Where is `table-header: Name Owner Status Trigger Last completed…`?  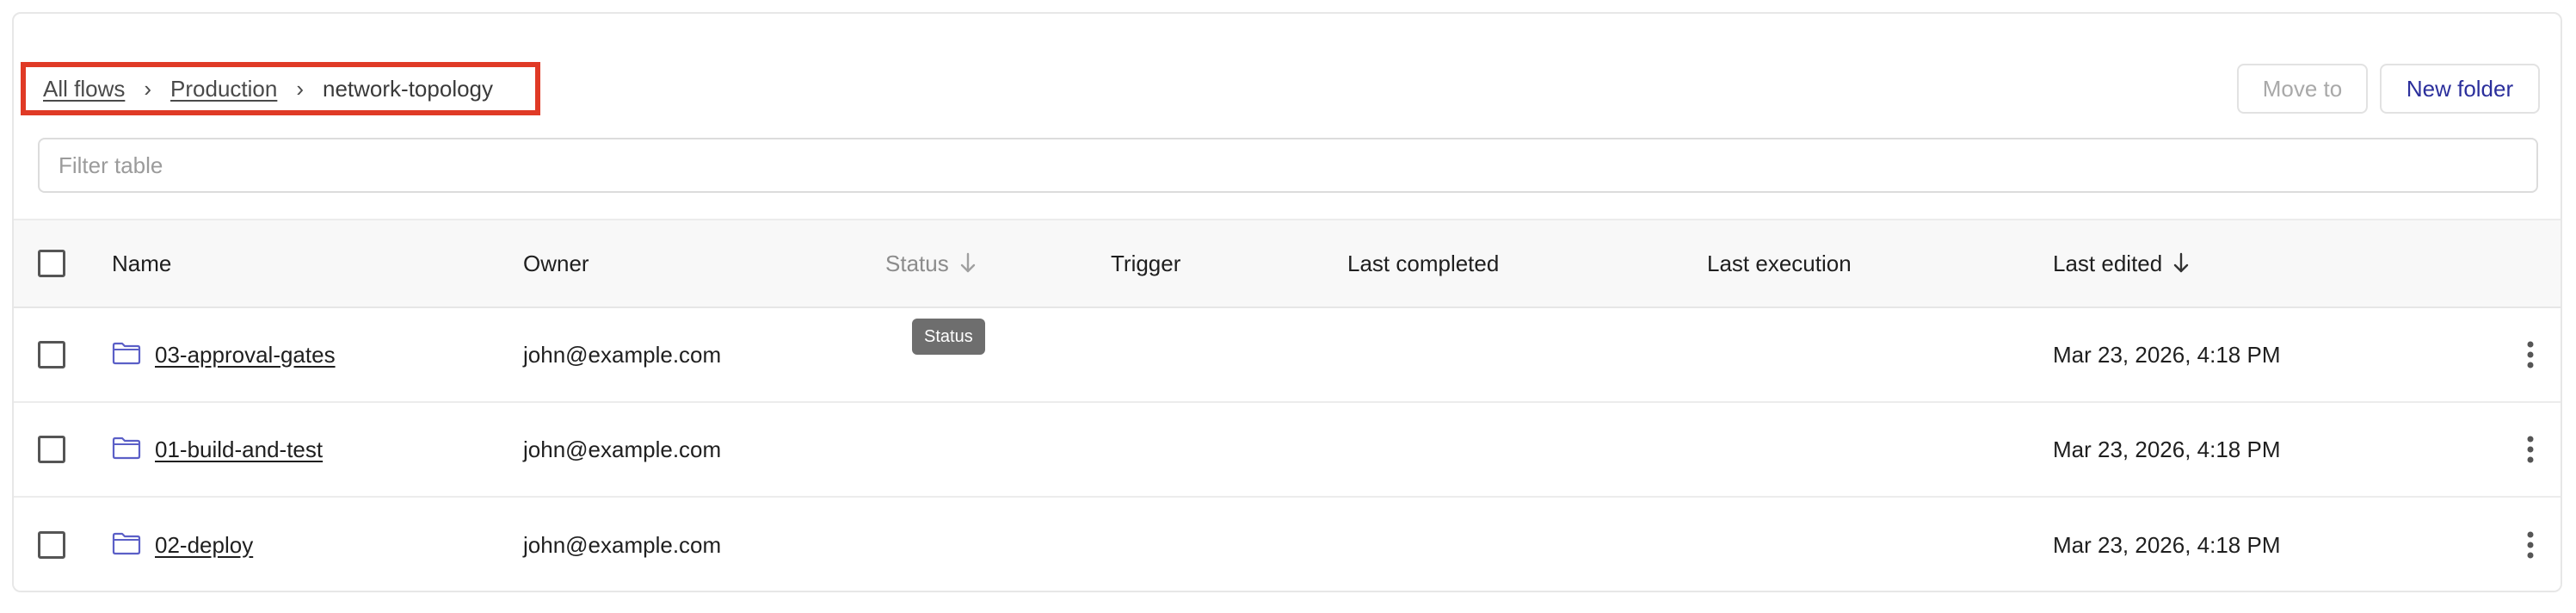
table-header: Name Owner Status Trigger Last completed… is located at coordinates (1288, 263).